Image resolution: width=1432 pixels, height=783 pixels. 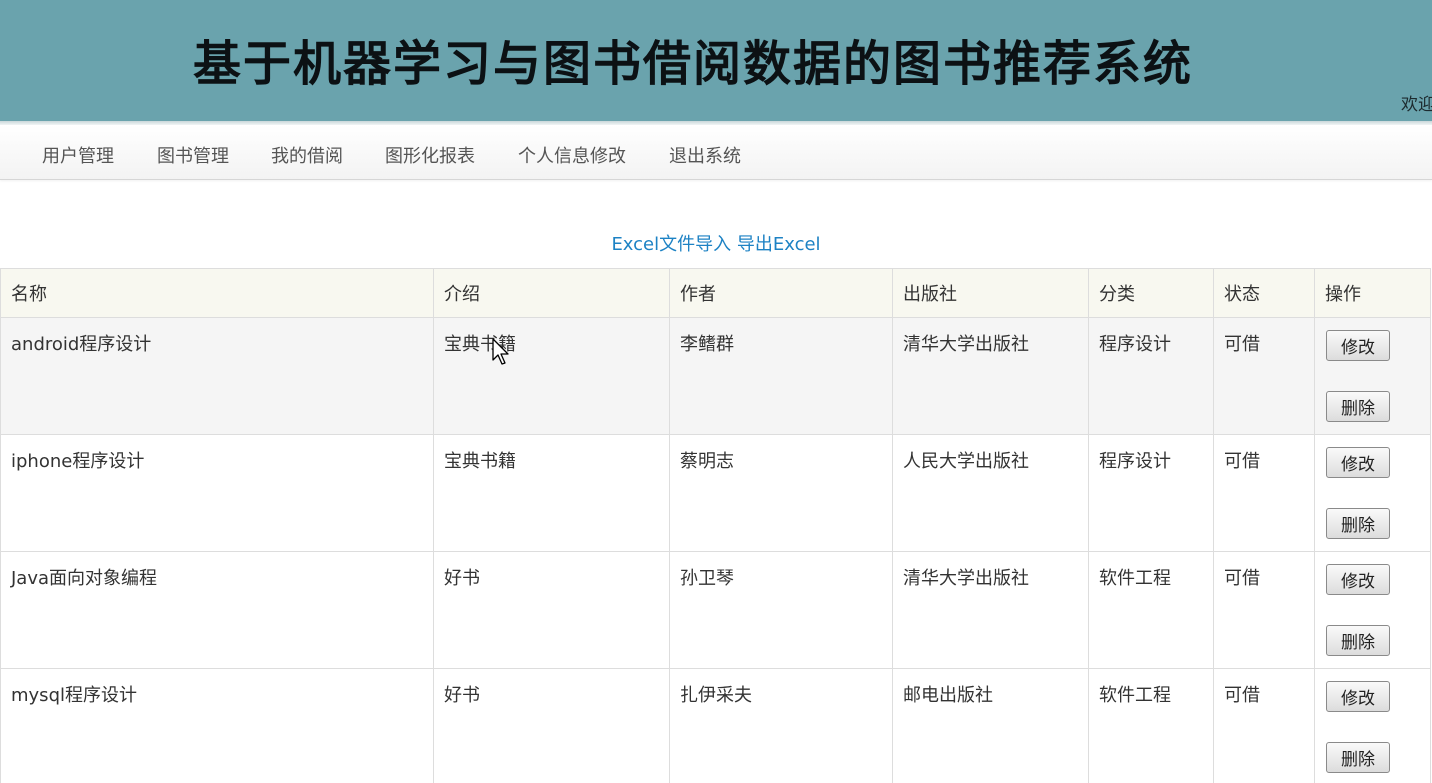 What do you see at coordinates (217, 493) in the screenshot?
I see `cell-name: iphone程序设计` at bounding box center [217, 493].